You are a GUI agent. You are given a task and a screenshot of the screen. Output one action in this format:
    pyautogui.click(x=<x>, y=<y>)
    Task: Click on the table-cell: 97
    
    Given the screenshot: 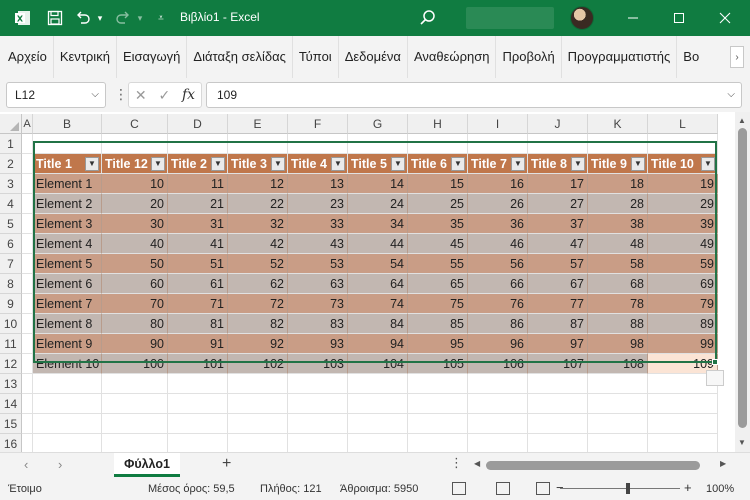 What is the action you would take?
    pyautogui.click(x=558, y=344)
    